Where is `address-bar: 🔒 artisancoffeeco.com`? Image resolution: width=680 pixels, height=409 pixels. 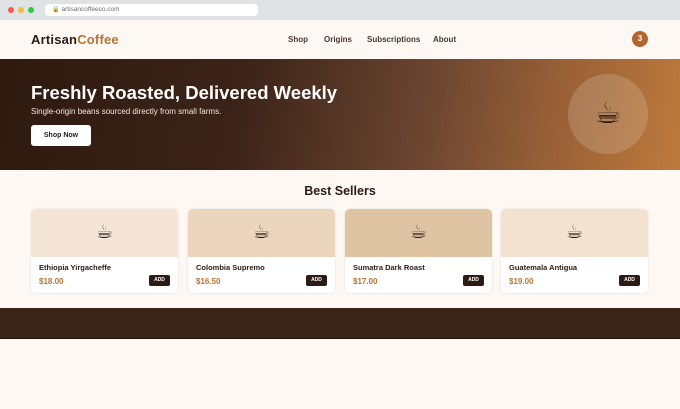 address-bar: 🔒 artisancoffeeco.com is located at coordinates (151, 10).